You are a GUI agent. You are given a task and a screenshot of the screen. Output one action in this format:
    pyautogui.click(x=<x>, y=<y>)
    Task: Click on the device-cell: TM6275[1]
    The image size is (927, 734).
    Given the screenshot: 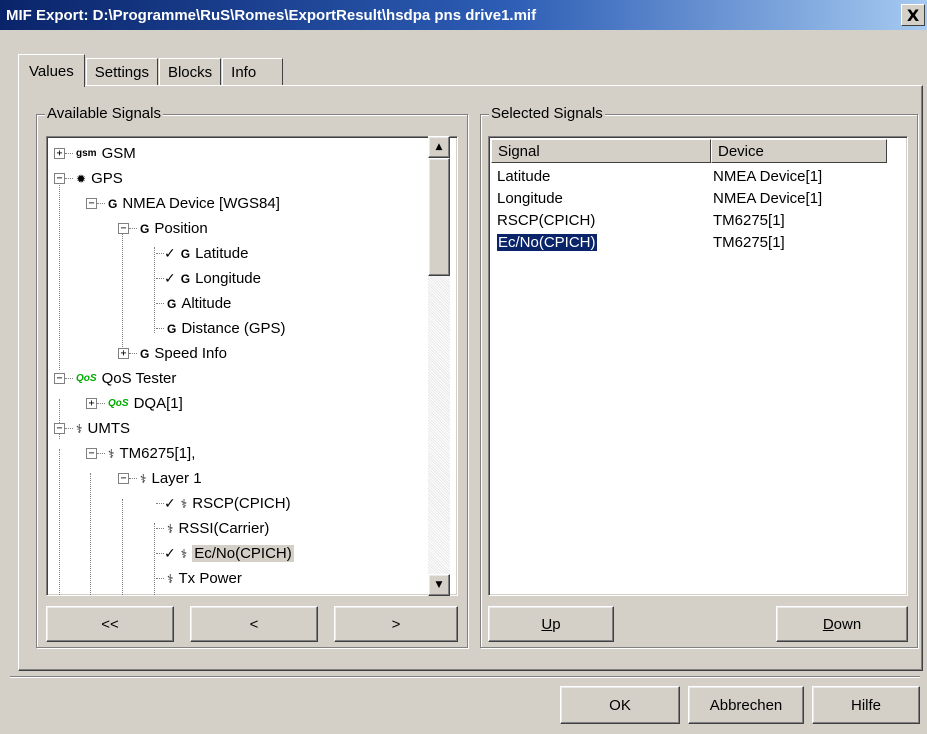 What is the action you would take?
    pyautogui.click(x=749, y=242)
    